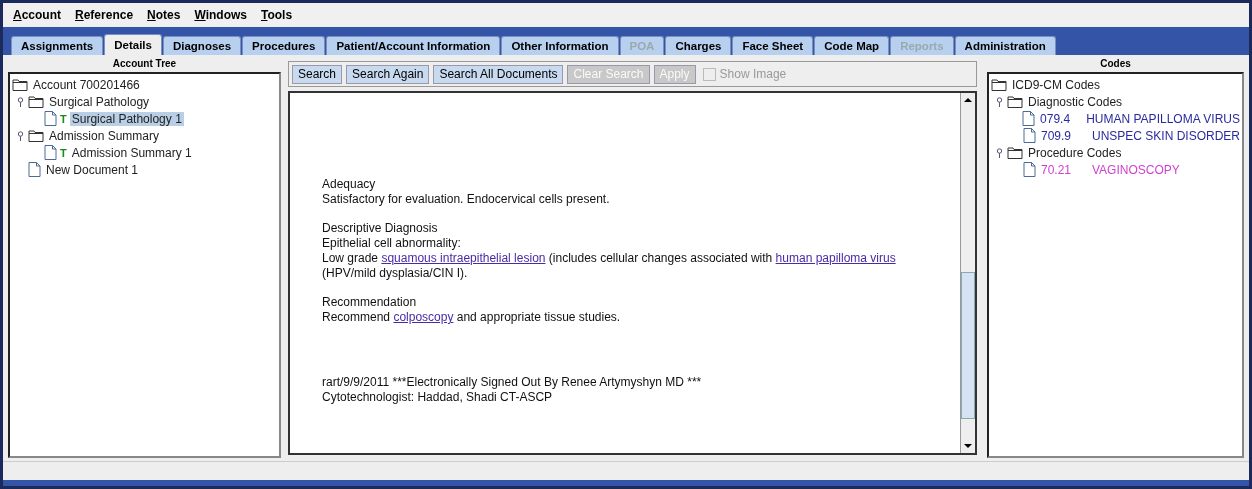  Describe the element at coordinates (349, 184) in the screenshot. I see `document-text: Adequacy` at that location.